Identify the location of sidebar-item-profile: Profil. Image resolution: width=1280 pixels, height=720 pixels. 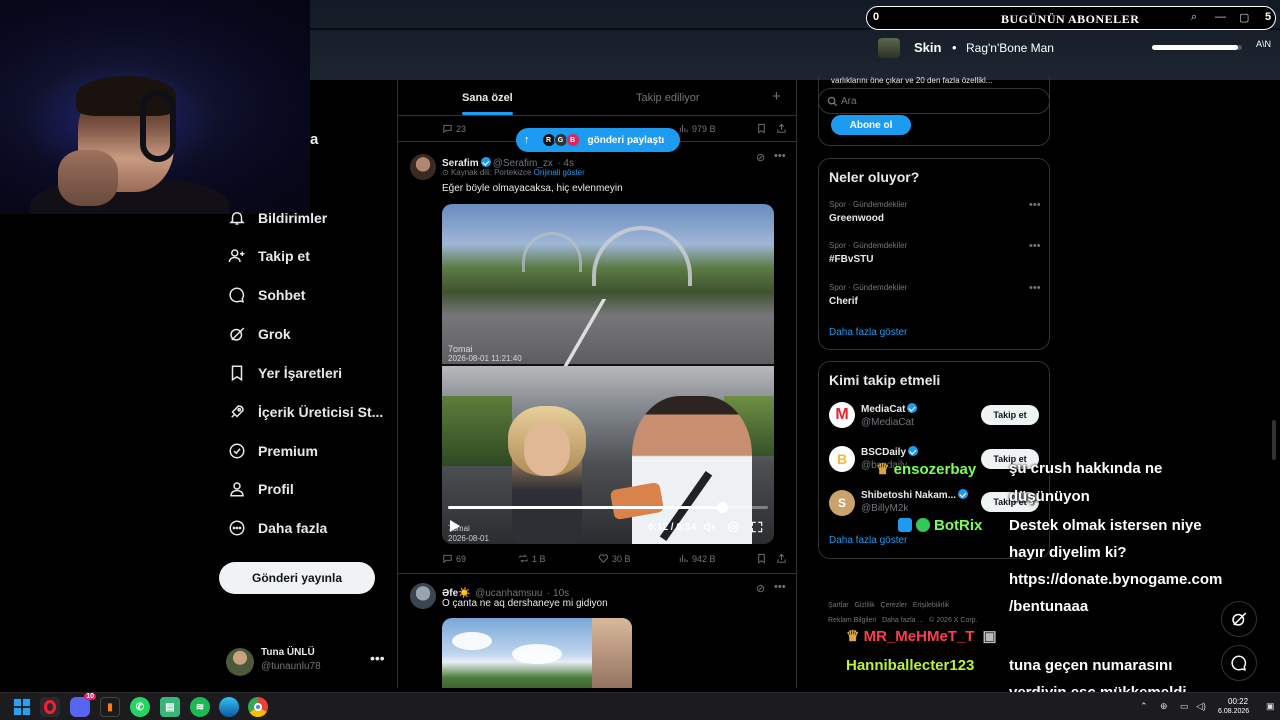
(261, 489).